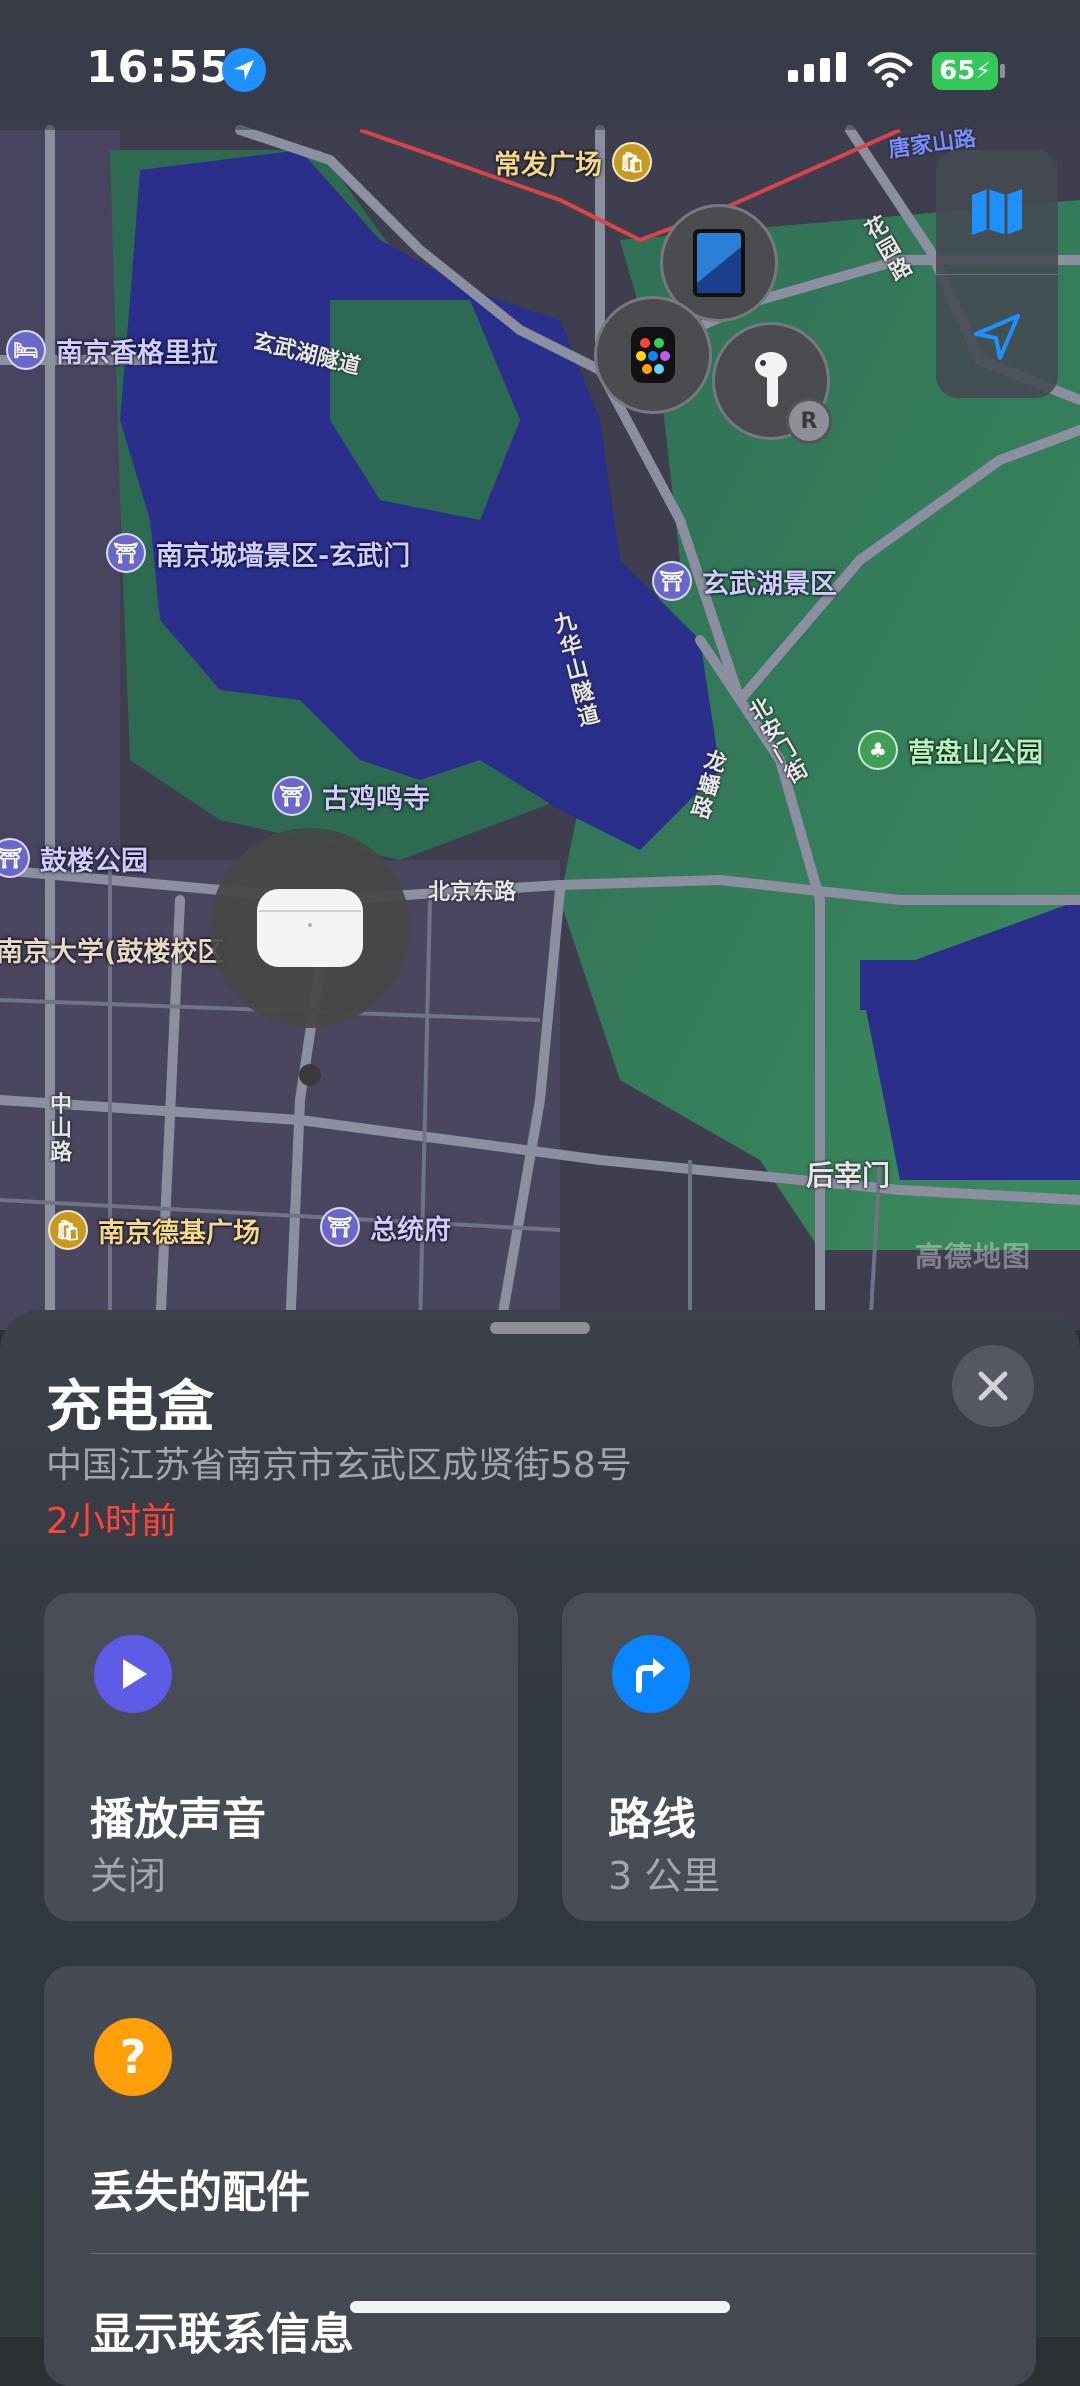 This screenshot has height=2386, width=1080. Describe the element at coordinates (281, 1757) in the screenshot. I see `play-sound-card: 播放声音 关闭` at that location.